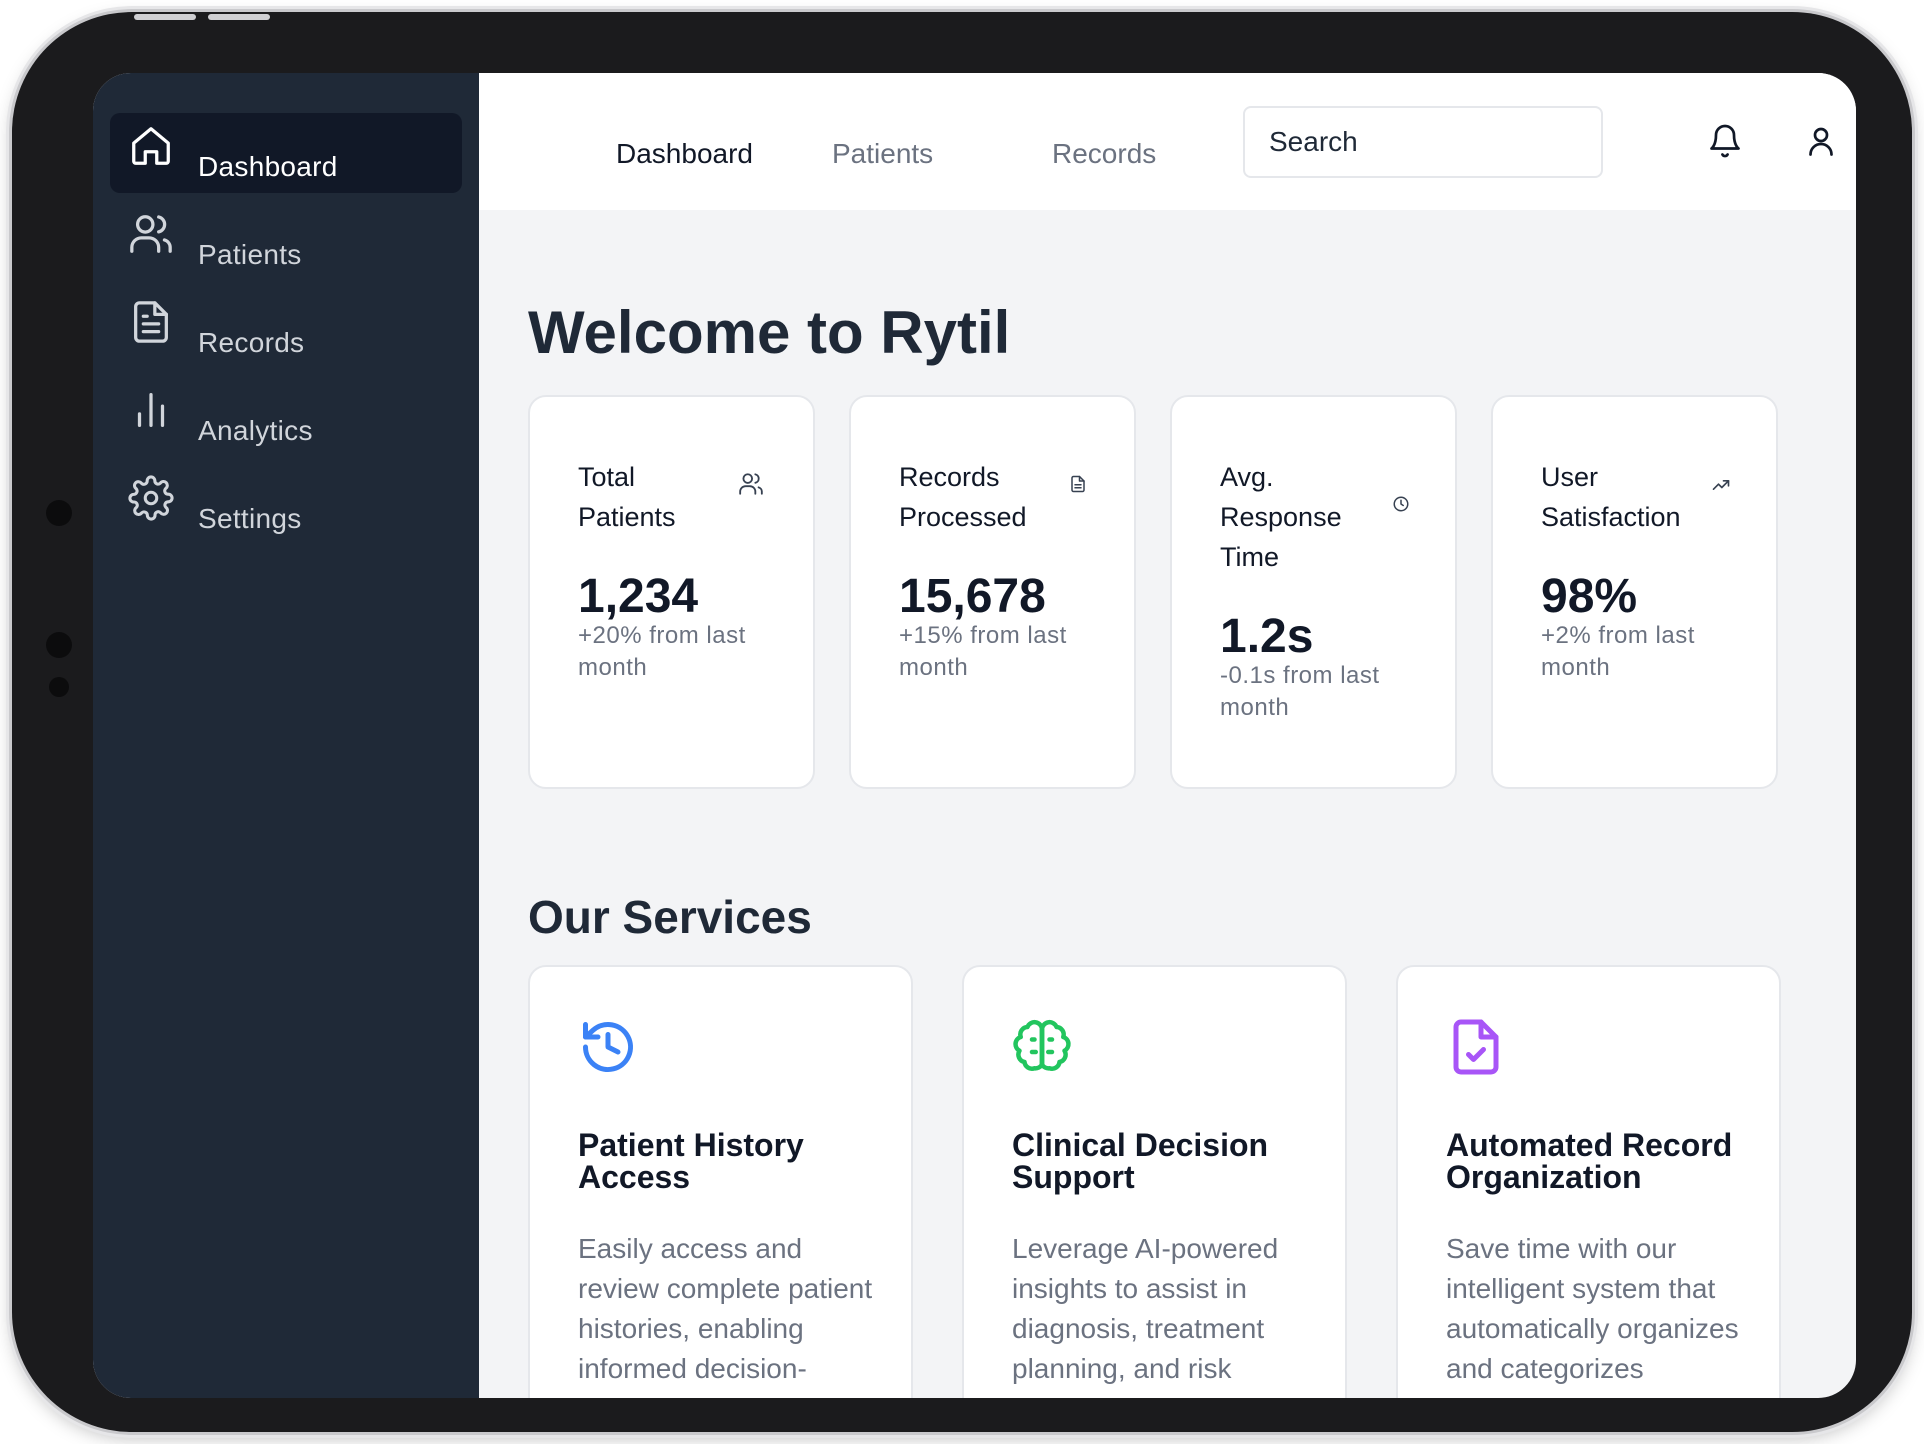 Image resolution: width=1924 pixels, height=1444 pixels. What do you see at coordinates (250, 254) in the screenshot?
I see `sidebar-item-label: Patients` at bounding box center [250, 254].